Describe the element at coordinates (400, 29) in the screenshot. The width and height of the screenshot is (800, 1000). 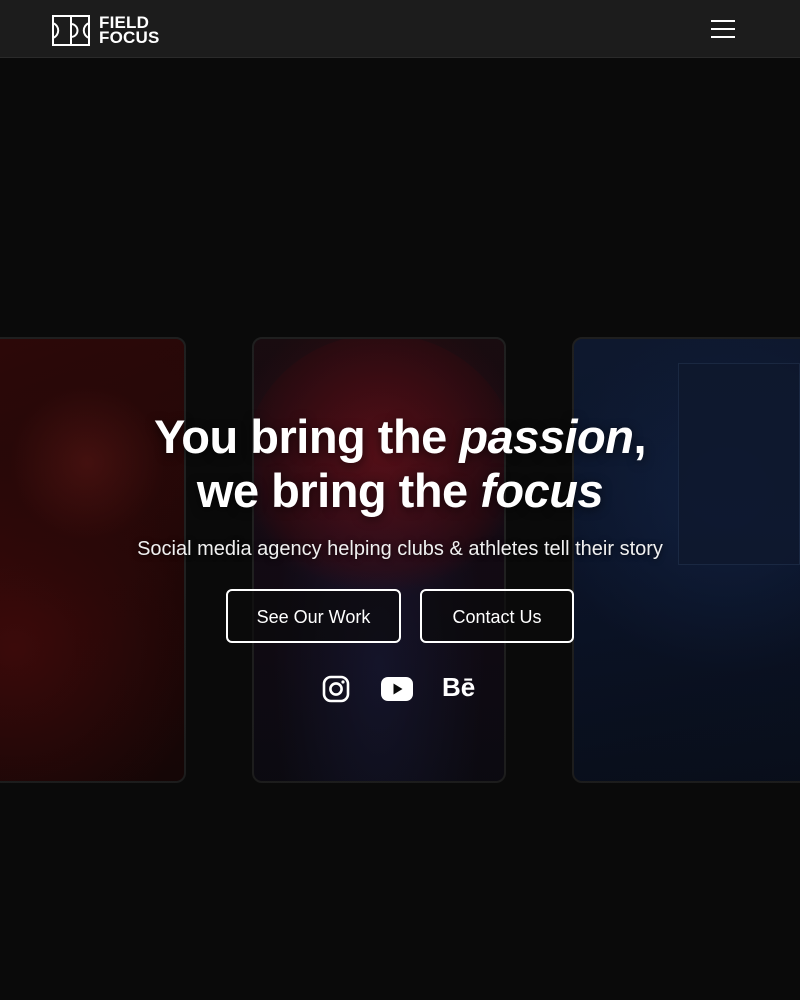
I see `top-navbar: FIELD FOCUS` at that location.